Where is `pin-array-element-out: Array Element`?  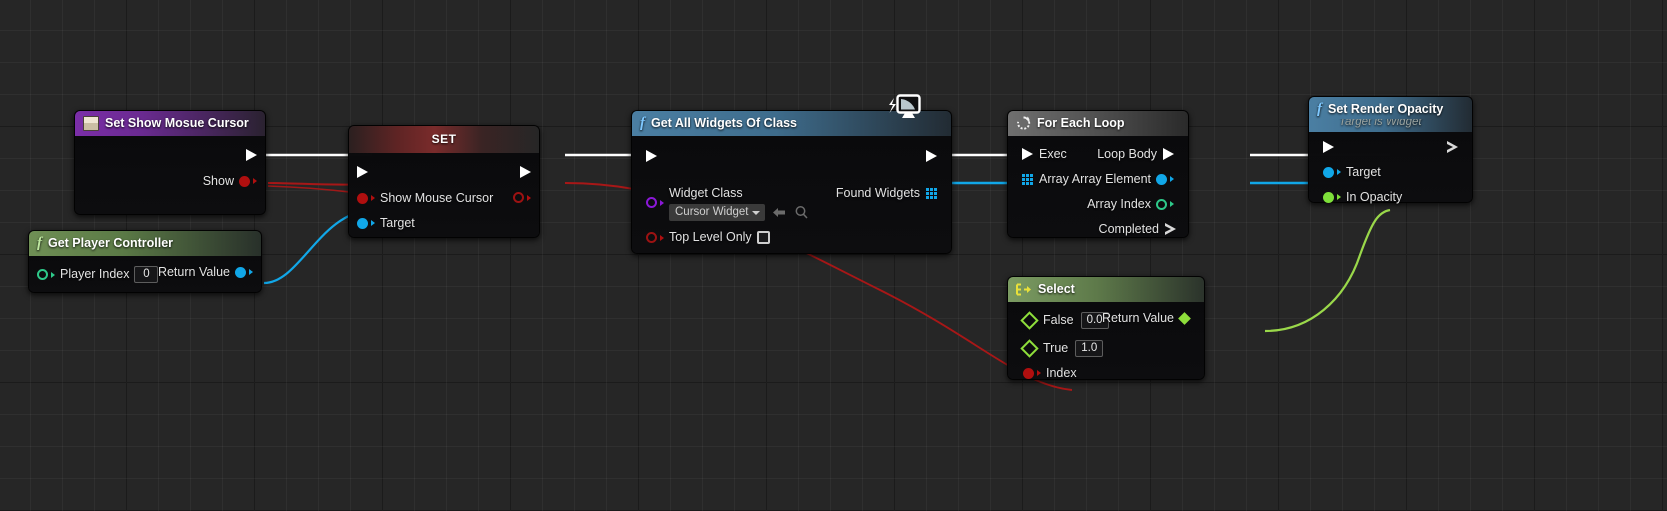 pin-array-element-out: Array Element is located at coordinates (1127, 179).